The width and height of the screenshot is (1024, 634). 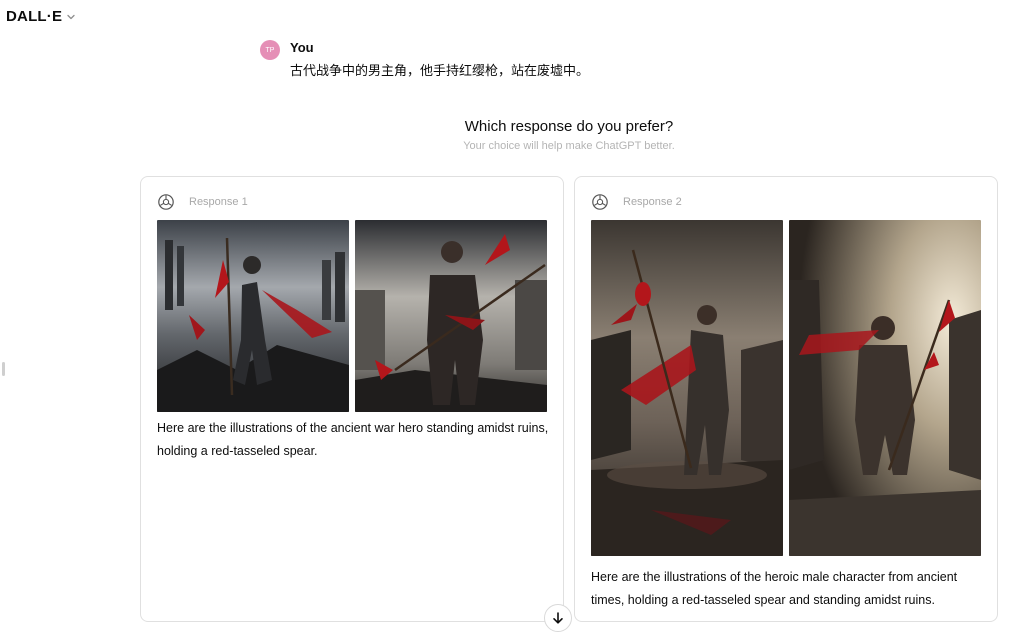 I want to click on arrow-down-icon, so click(x=558, y=618).